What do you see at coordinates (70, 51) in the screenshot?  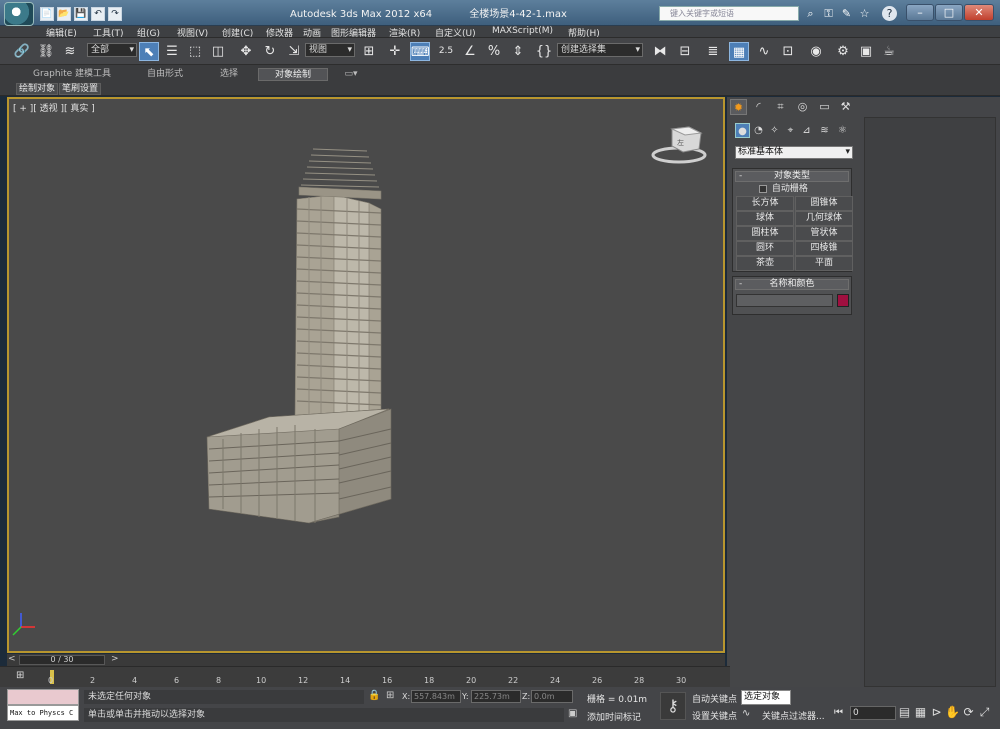 I see `bind-space-warp-icon: ≋` at bounding box center [70, 51].